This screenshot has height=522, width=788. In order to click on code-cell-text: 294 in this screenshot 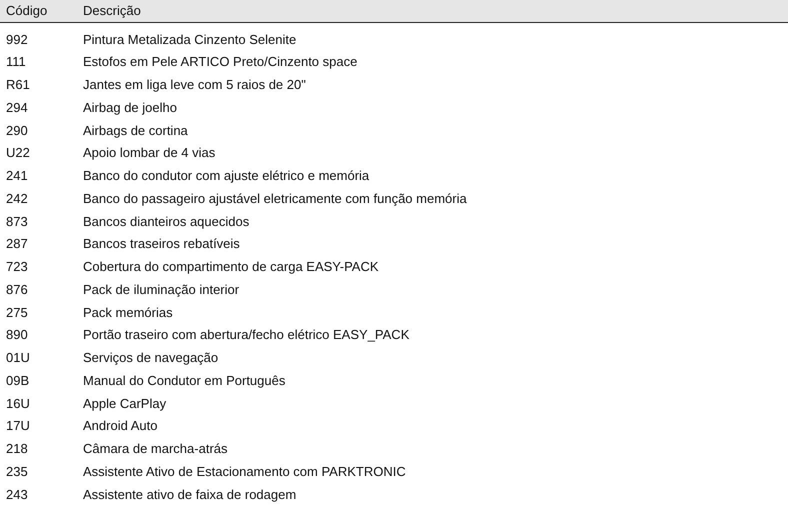, I will do `click(17, 107)`.